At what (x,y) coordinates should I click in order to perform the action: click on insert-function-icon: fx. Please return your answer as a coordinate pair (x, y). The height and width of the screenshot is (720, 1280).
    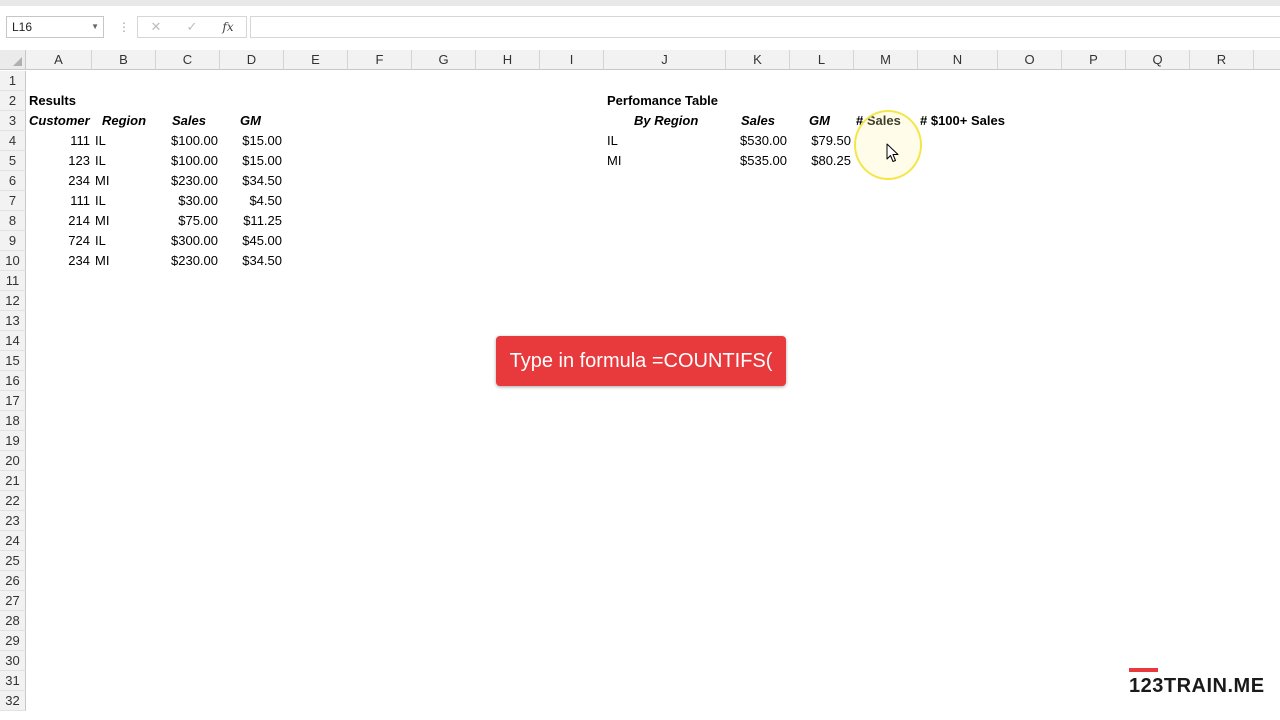
    Looking at the image, I should click on (228, 27).